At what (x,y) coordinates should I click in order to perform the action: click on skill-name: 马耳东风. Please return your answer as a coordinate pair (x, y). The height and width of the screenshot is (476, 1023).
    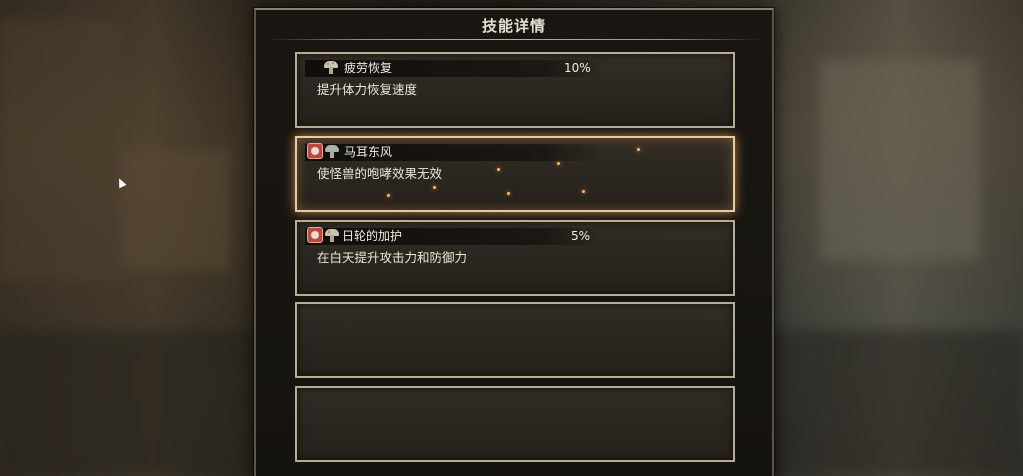
    Looking at the image, I should click on (368, 152).